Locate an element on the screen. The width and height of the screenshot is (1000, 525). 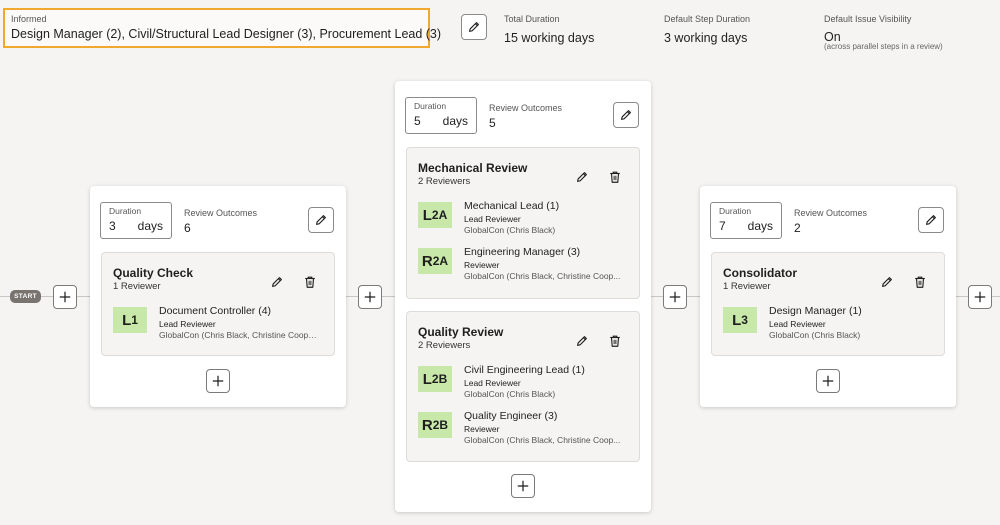
review-outcomes-value: 5 is located at coordinates (492, 123).